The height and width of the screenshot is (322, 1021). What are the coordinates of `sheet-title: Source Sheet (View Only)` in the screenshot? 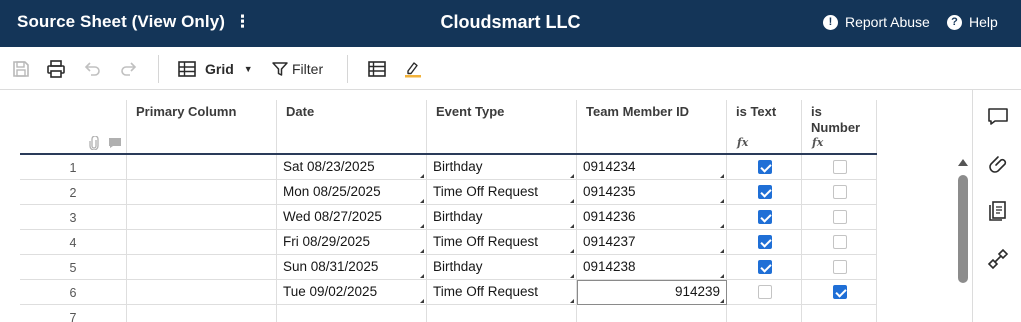 It's located at (121, 22).